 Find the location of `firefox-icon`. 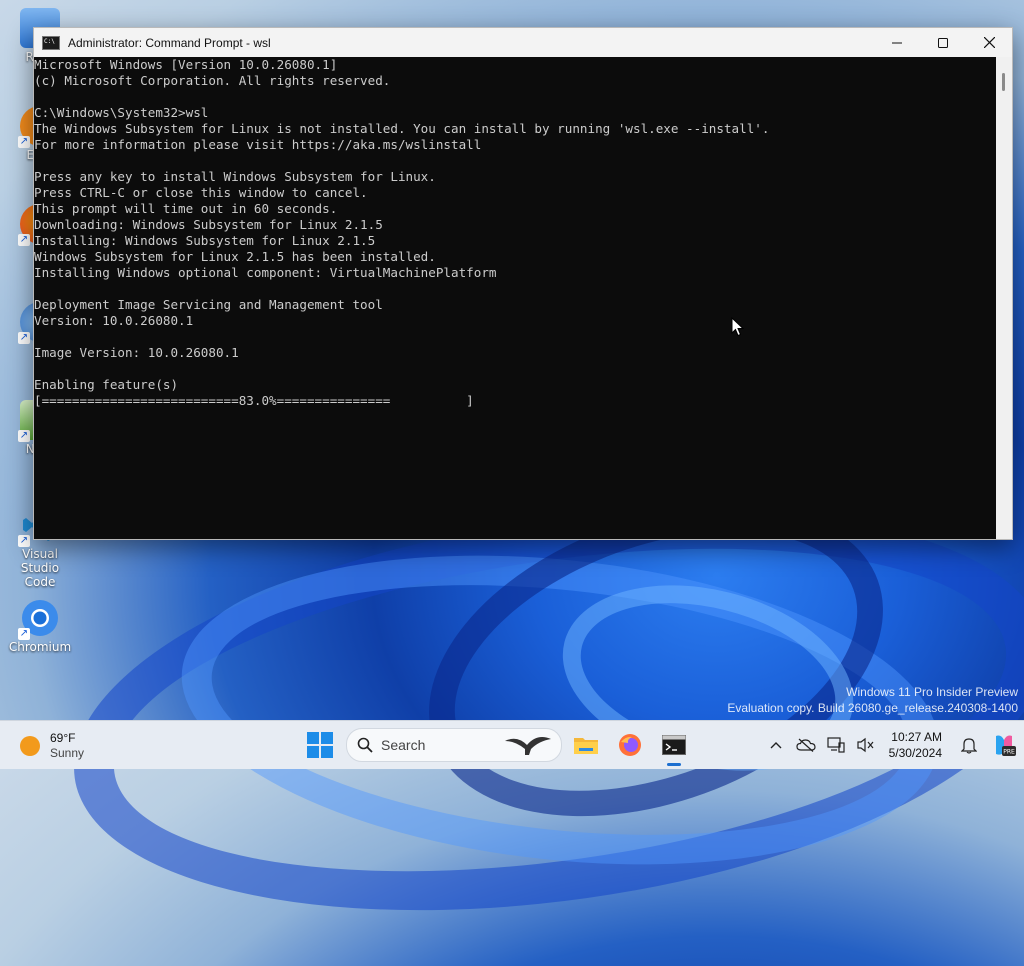

firefox-icon is located at coordinates (630, 745).